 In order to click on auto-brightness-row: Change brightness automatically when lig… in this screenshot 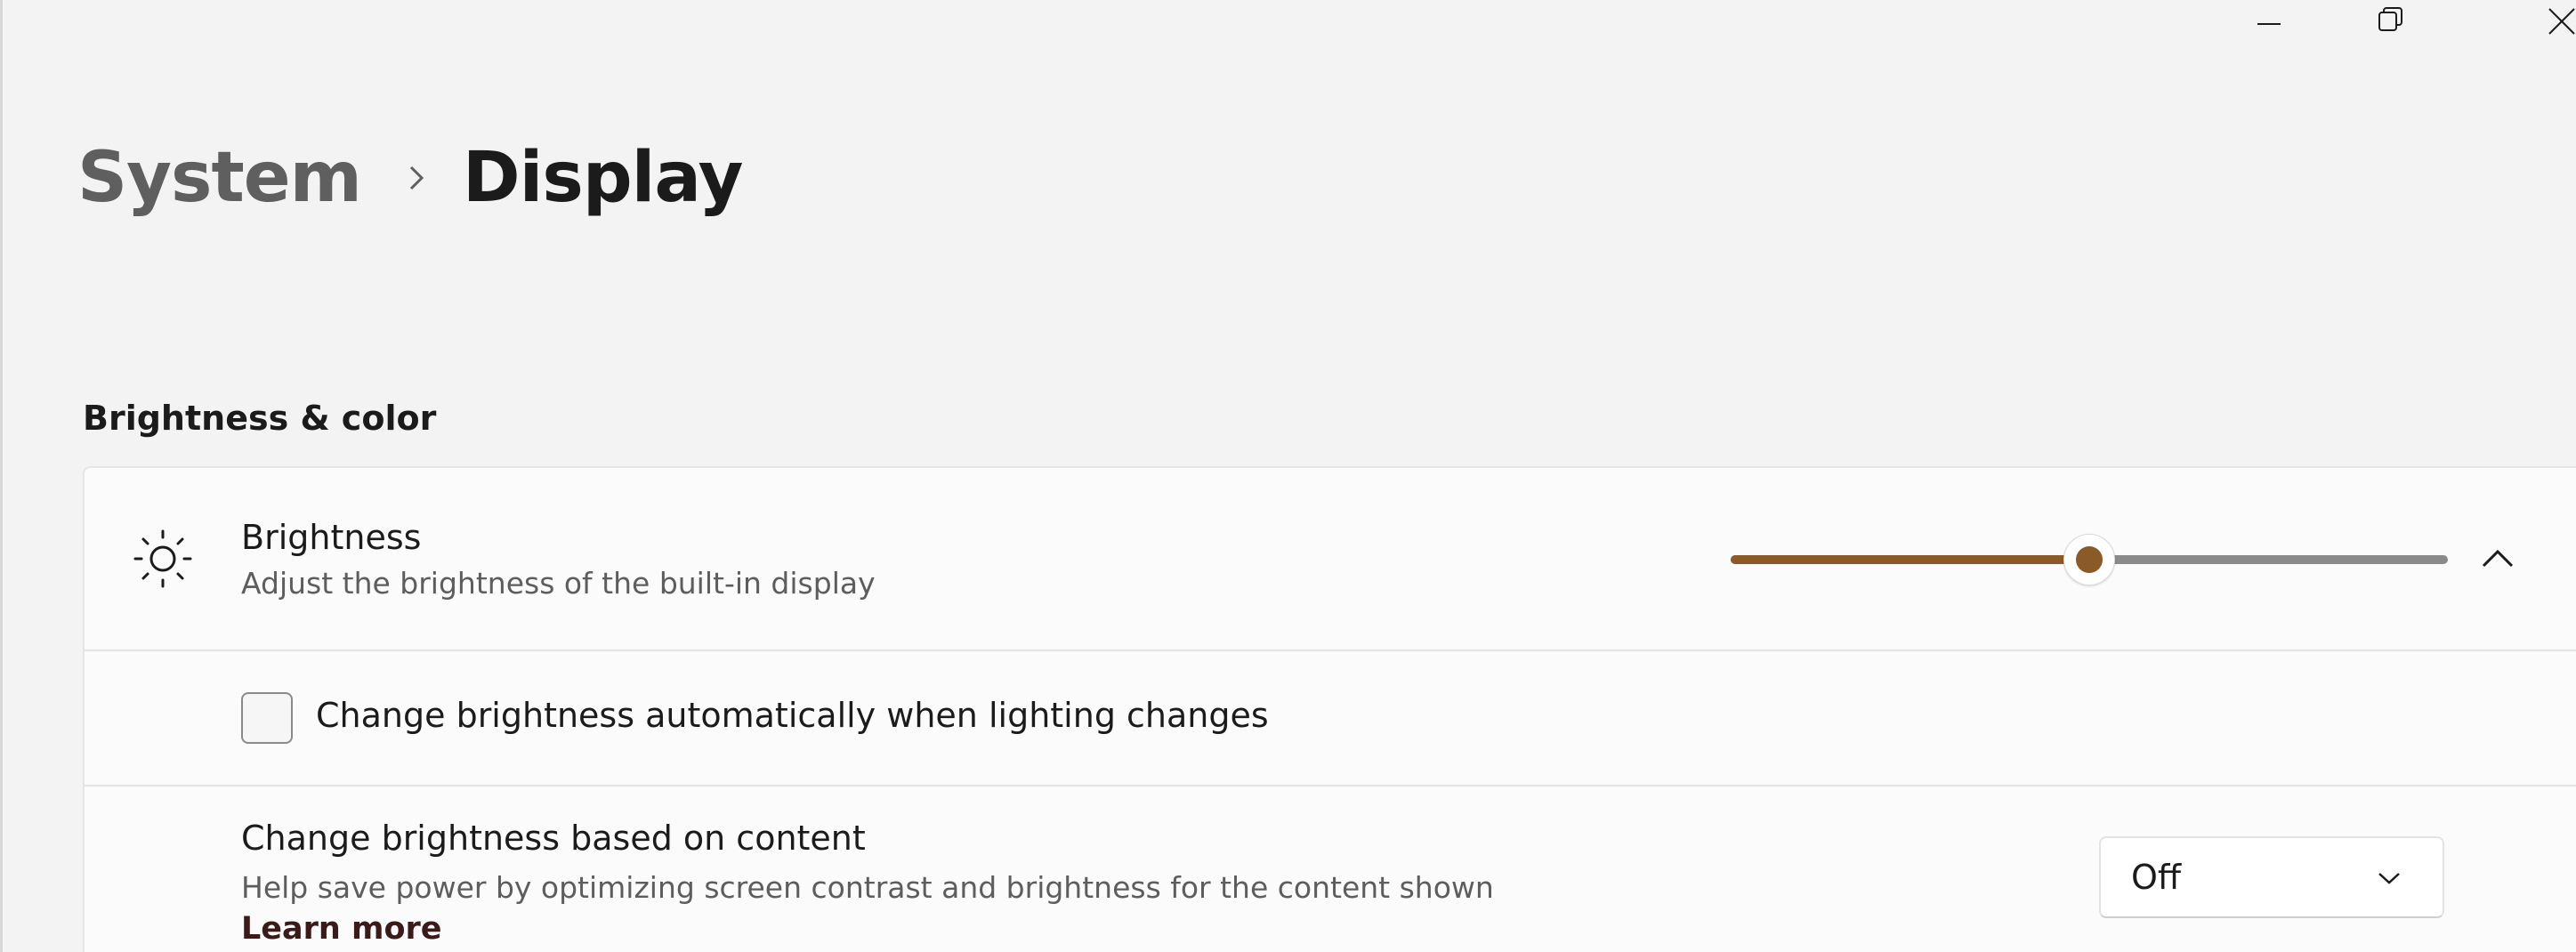, I will do `click(1330, 717)`.